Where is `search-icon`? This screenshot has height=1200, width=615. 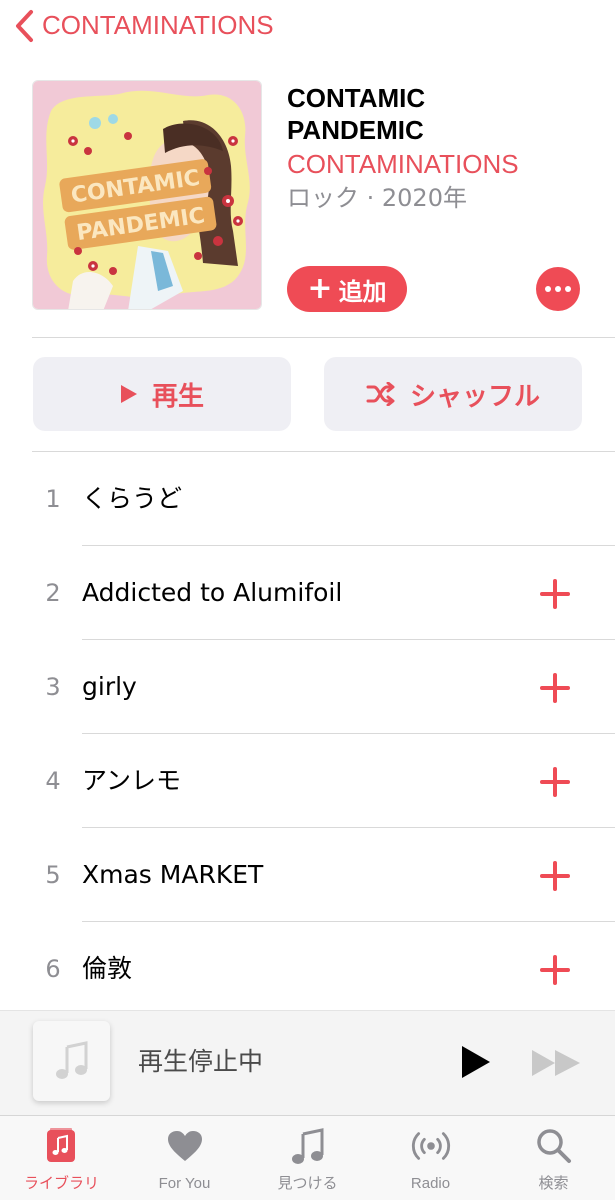 search-icon is located at coordinates (554, 1146).